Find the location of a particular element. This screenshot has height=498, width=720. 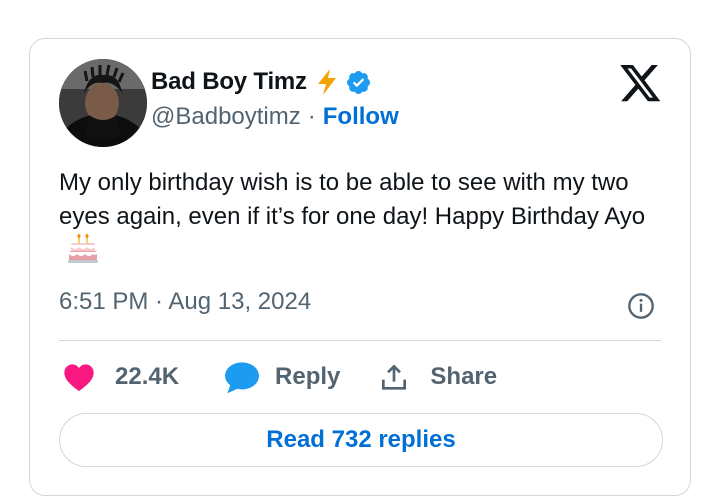

avatar is located at coordinates (103, 103).